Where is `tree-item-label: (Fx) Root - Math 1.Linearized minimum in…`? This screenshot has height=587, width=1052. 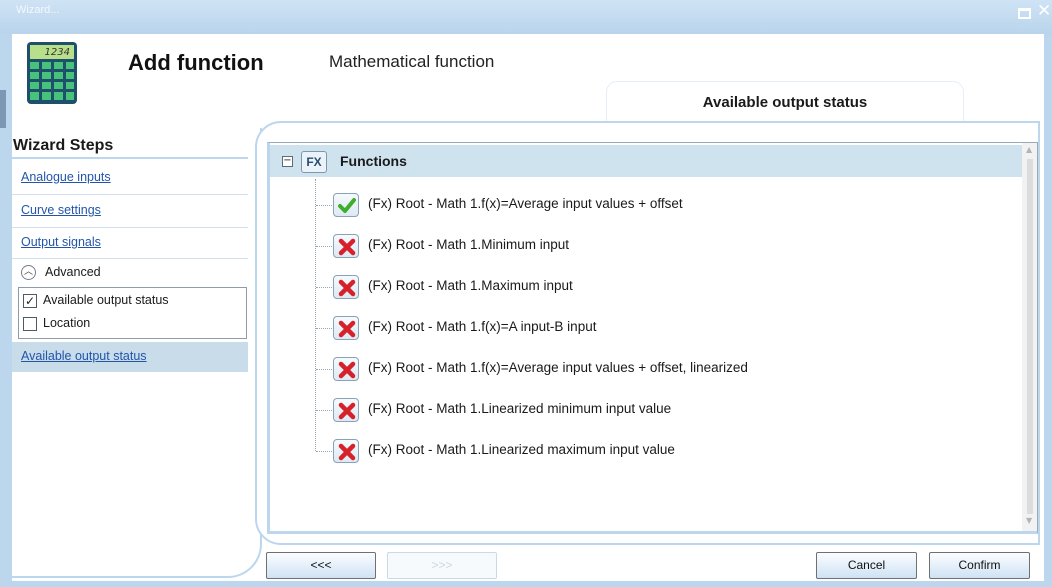 tree-item-label: (Fx) Root - Math 1.Linearized minimum in… is located at coordinates (520, 408).